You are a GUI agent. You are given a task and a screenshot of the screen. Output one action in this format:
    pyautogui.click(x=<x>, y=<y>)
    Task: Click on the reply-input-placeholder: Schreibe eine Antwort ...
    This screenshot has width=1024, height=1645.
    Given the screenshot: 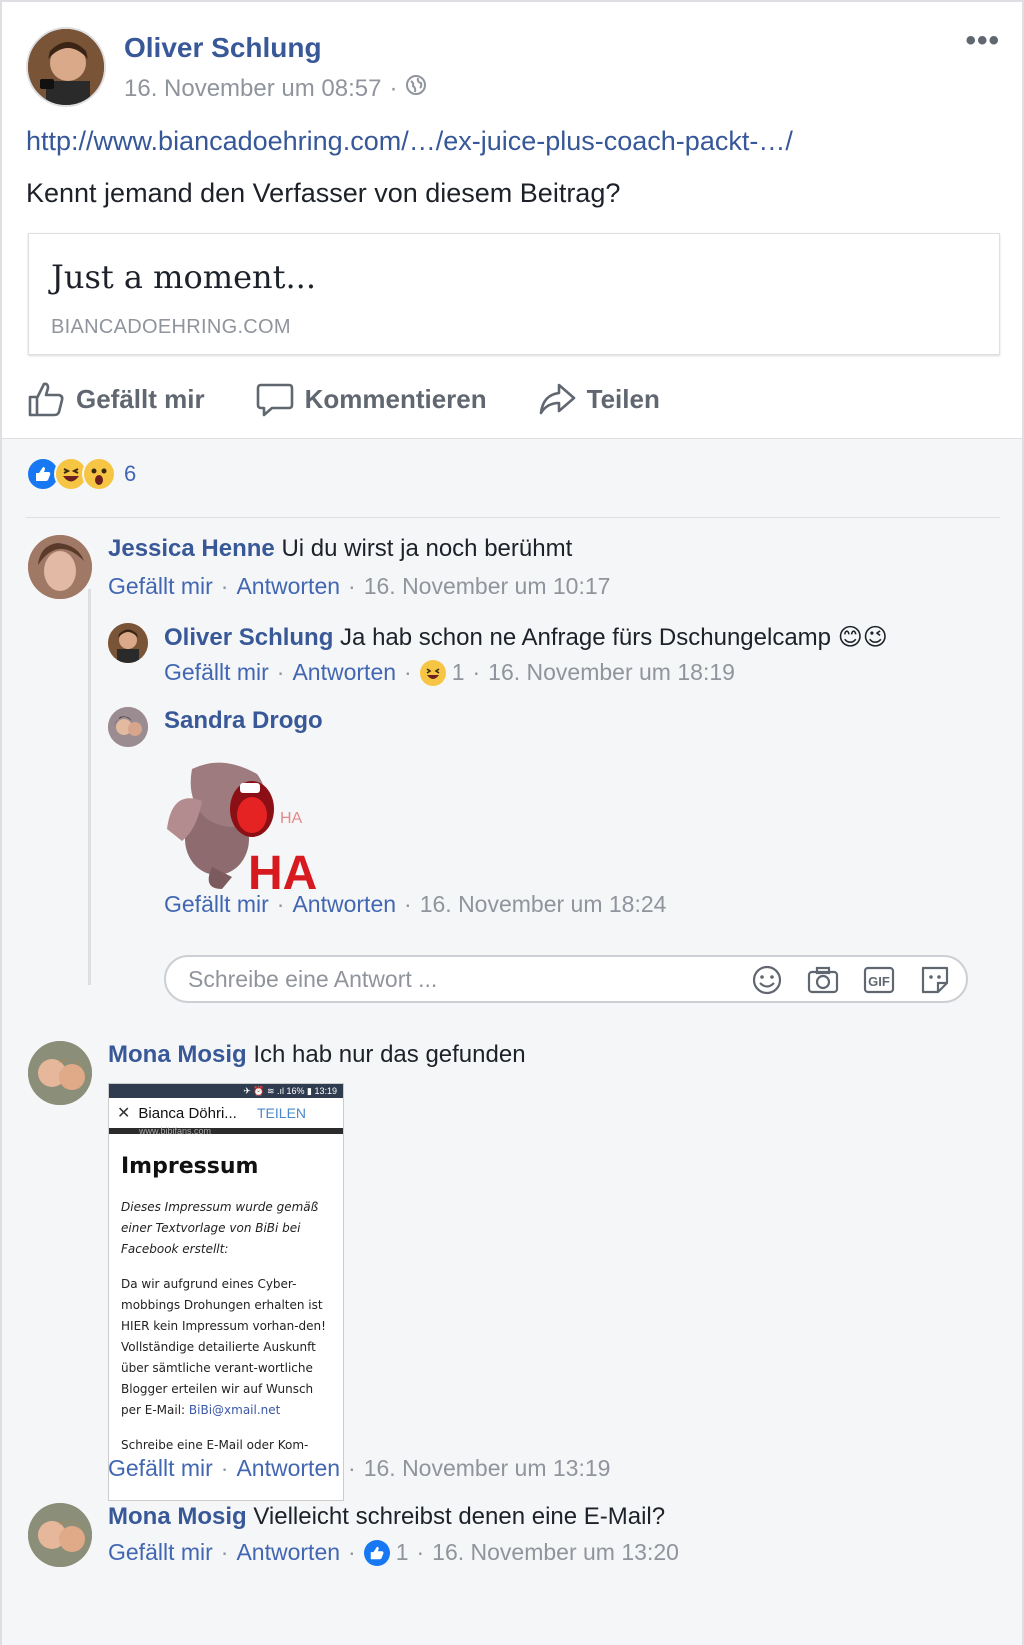 What is the action you would take?
    pyautogui.click(x=313, y=979)
    